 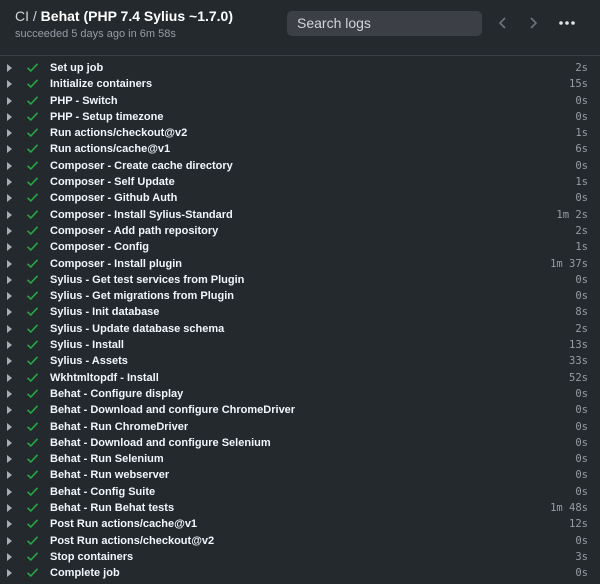 What do you see at coordinates (117, 393) in the screenshot?
I see `step-name: Behat - Configure display` at bounding box center [117, 393].